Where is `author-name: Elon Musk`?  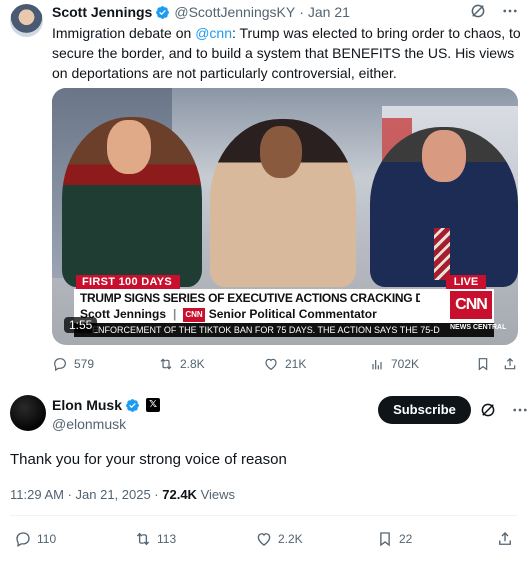 author-name: Elon Musk is located at coordinates (87, 405).